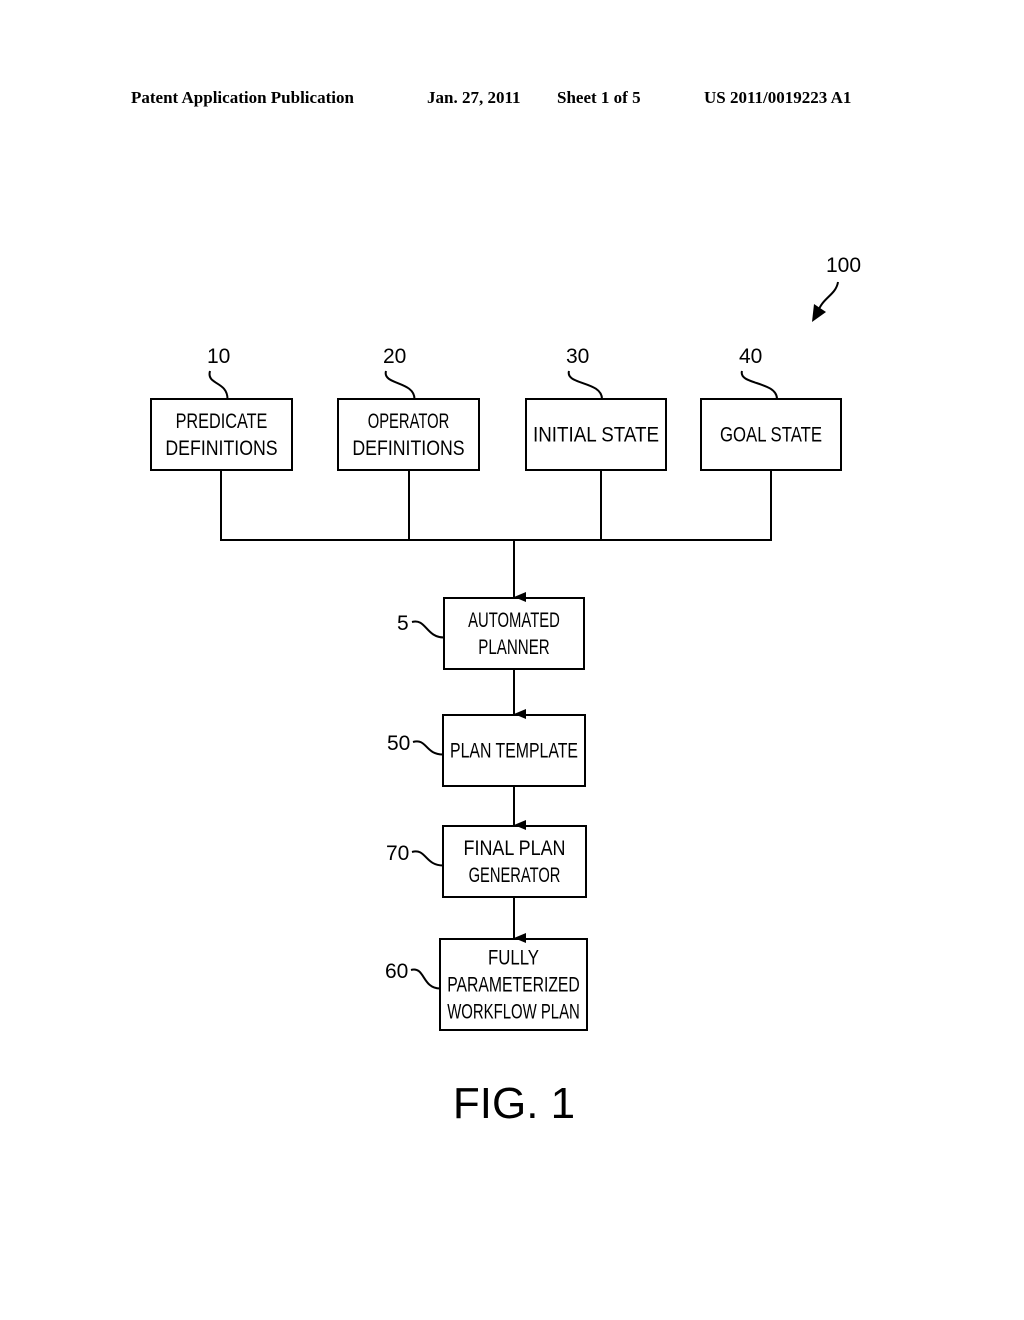 This screenshot has width=1024, height=1320. Describe the element at coordinates (513, 958) in the screenshot. I see `block-workflow-label-line: FULLY` at that location.